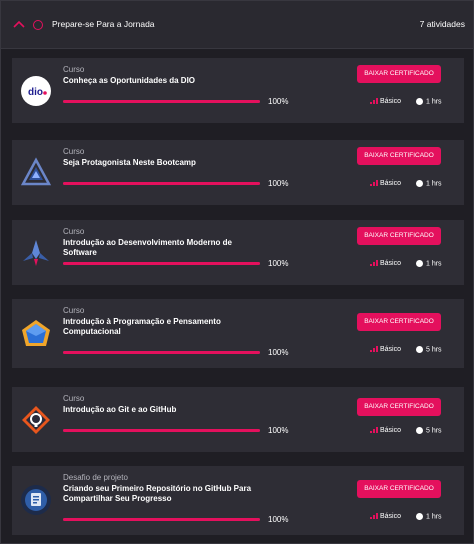 The width and height of the screenshot is (474, 544). What do you see at coordinates (237, 25) in the screenshot?
I see `section-header: Prepare-se Para a Jornada 7 atividades` at bounding box center [237, 25].